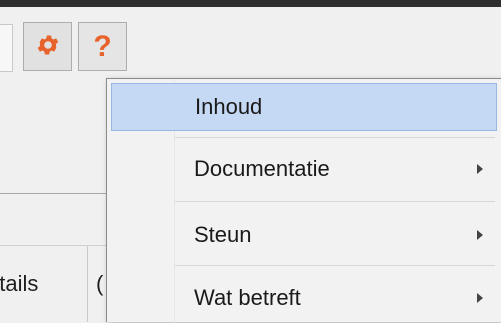 This screenshot has height=323, width=501. What do you see at coordinates (262, 168) in the screenshot?
I see `menu-item-label: Documentatie` at bounding box center [262, 168].